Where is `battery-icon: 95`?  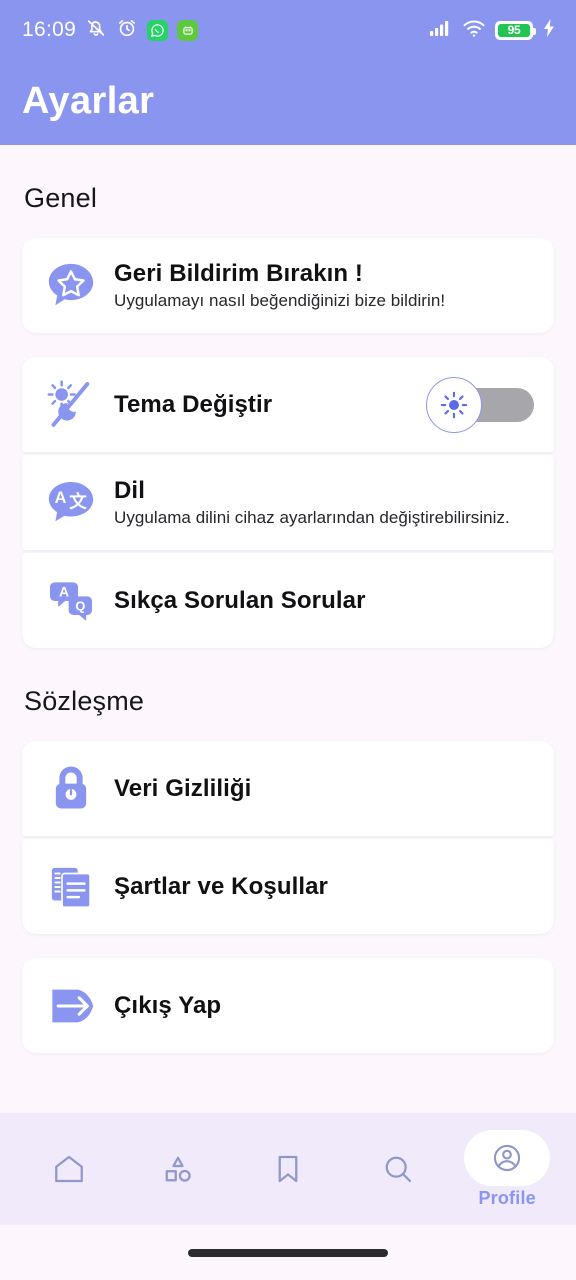 battery-icon: 95 is located at coordinates (515, 30).